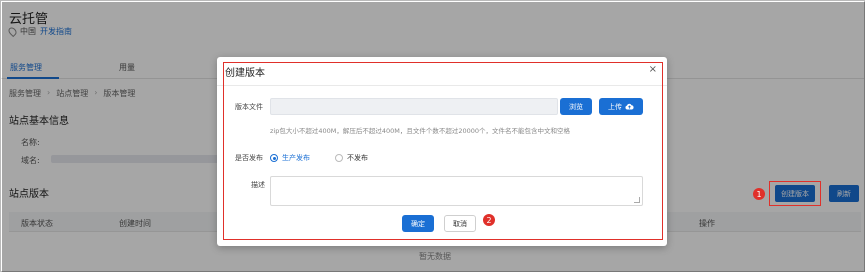 This screenshot has width=865, height=272. I want to click on create-button-highlight-box, so click(795, 193).